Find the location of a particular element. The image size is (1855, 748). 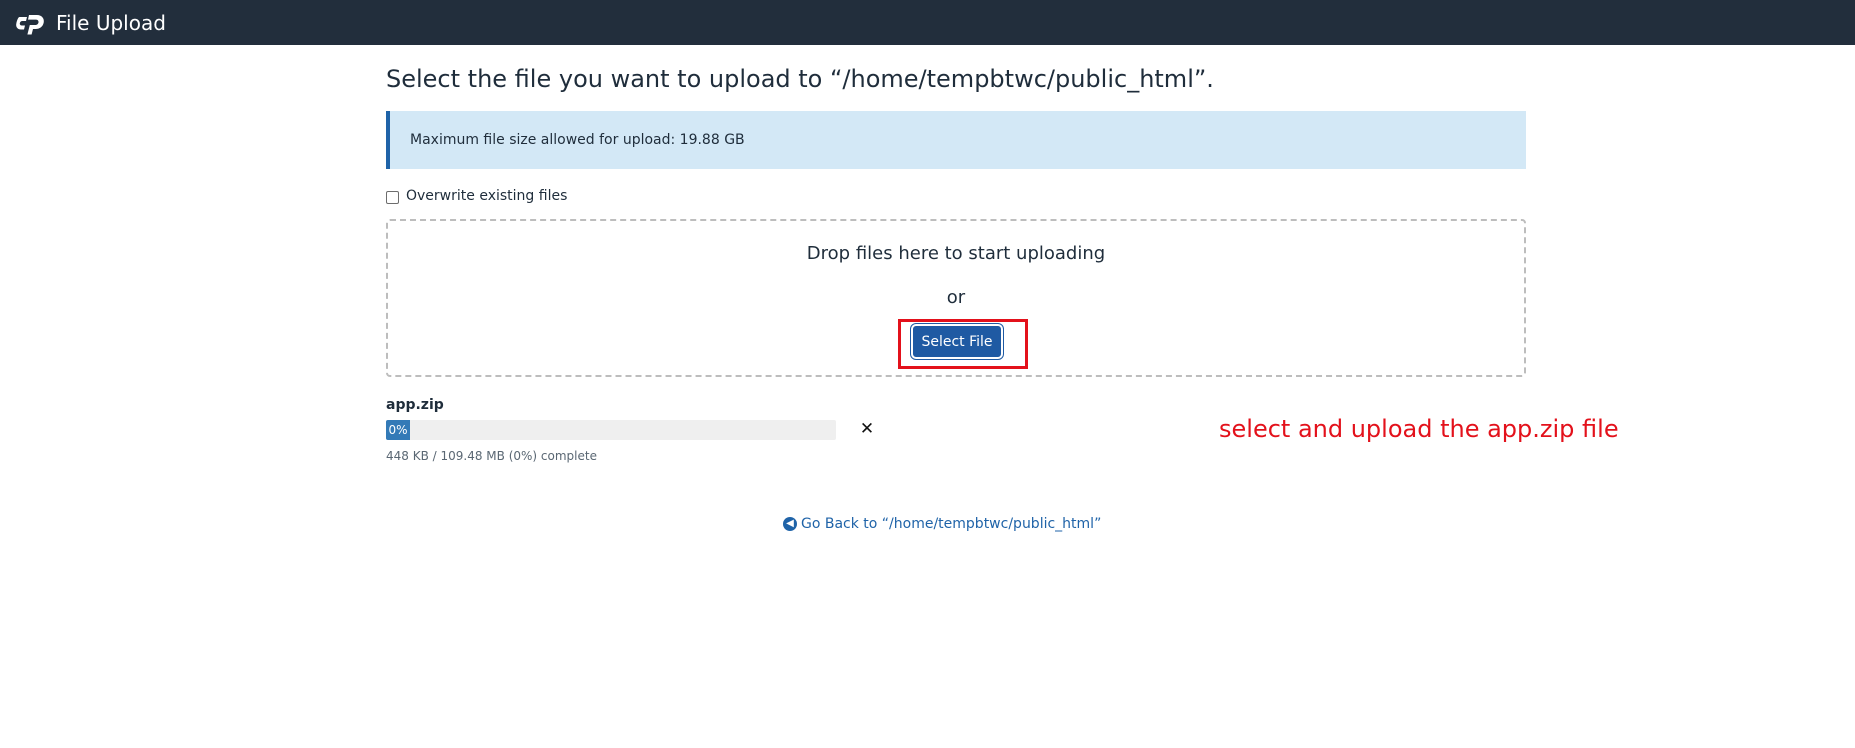

upload-progress-status: 448 KB / 109.48 MB (0%) complete is located at coordinates (491, 456).